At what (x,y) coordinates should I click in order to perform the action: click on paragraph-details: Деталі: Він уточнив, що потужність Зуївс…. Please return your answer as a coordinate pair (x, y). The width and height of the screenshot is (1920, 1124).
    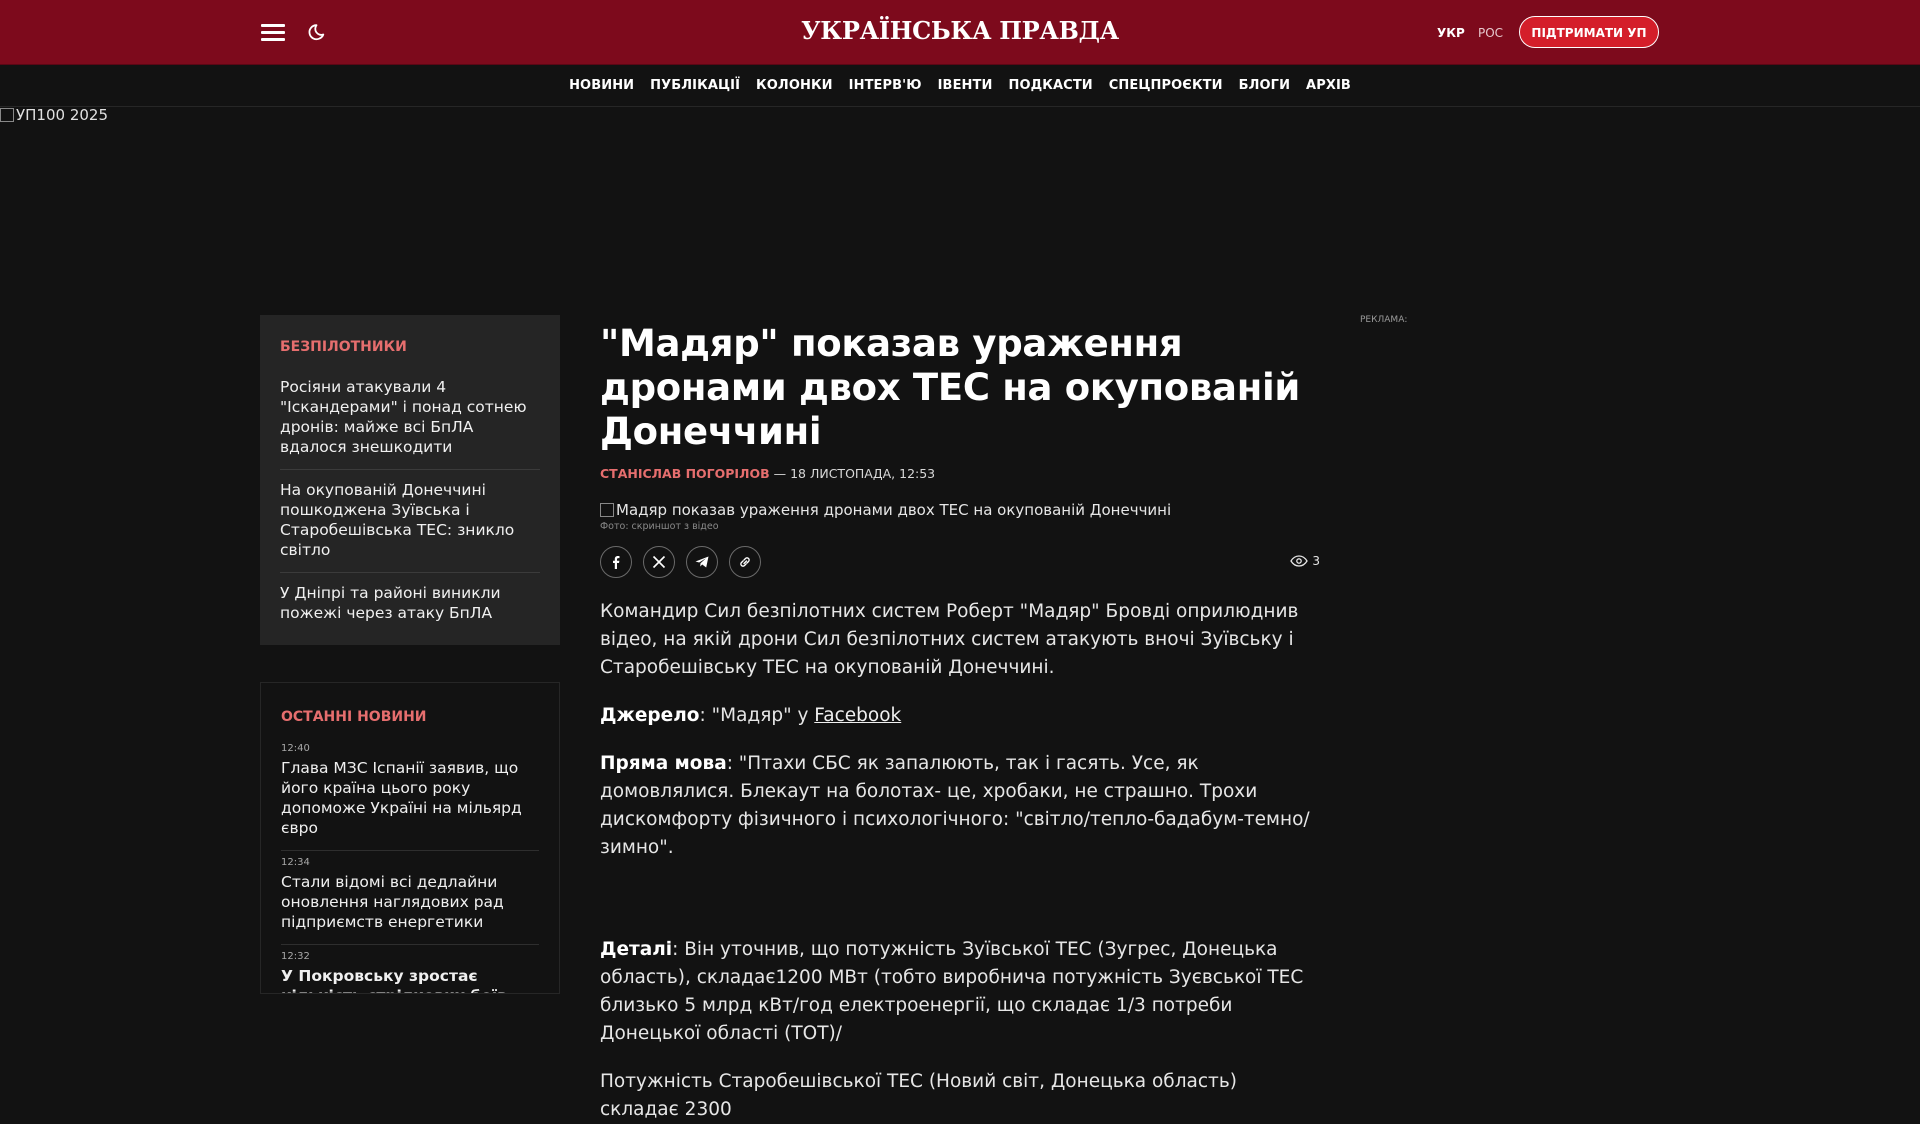
    Looking at the image, I should click on (960, 992).